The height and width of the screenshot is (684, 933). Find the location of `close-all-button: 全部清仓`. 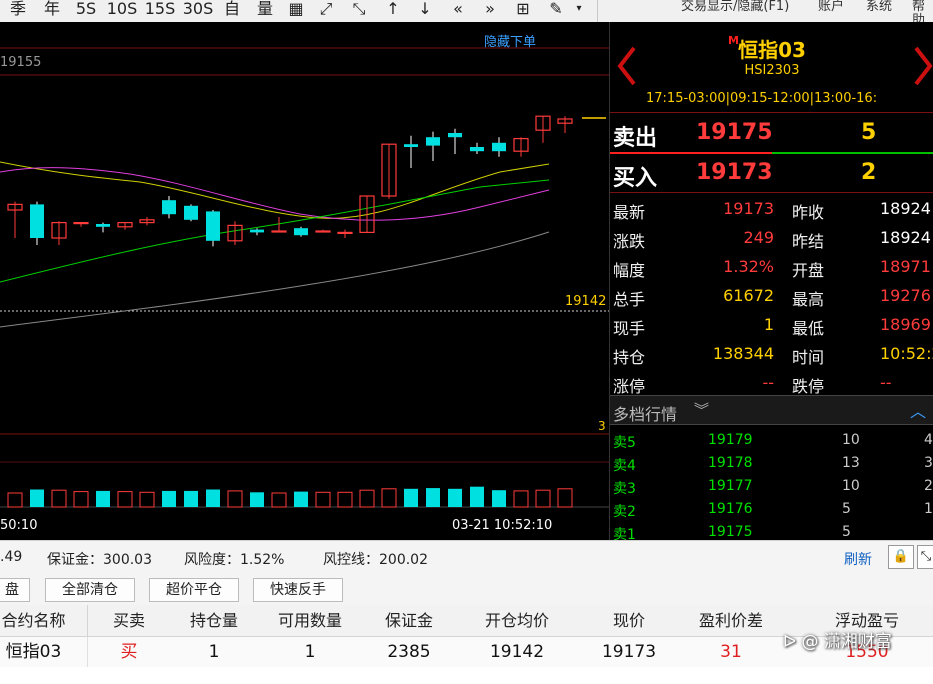

close-all-button: 全部清仓 is located at coordinates (90, 590).